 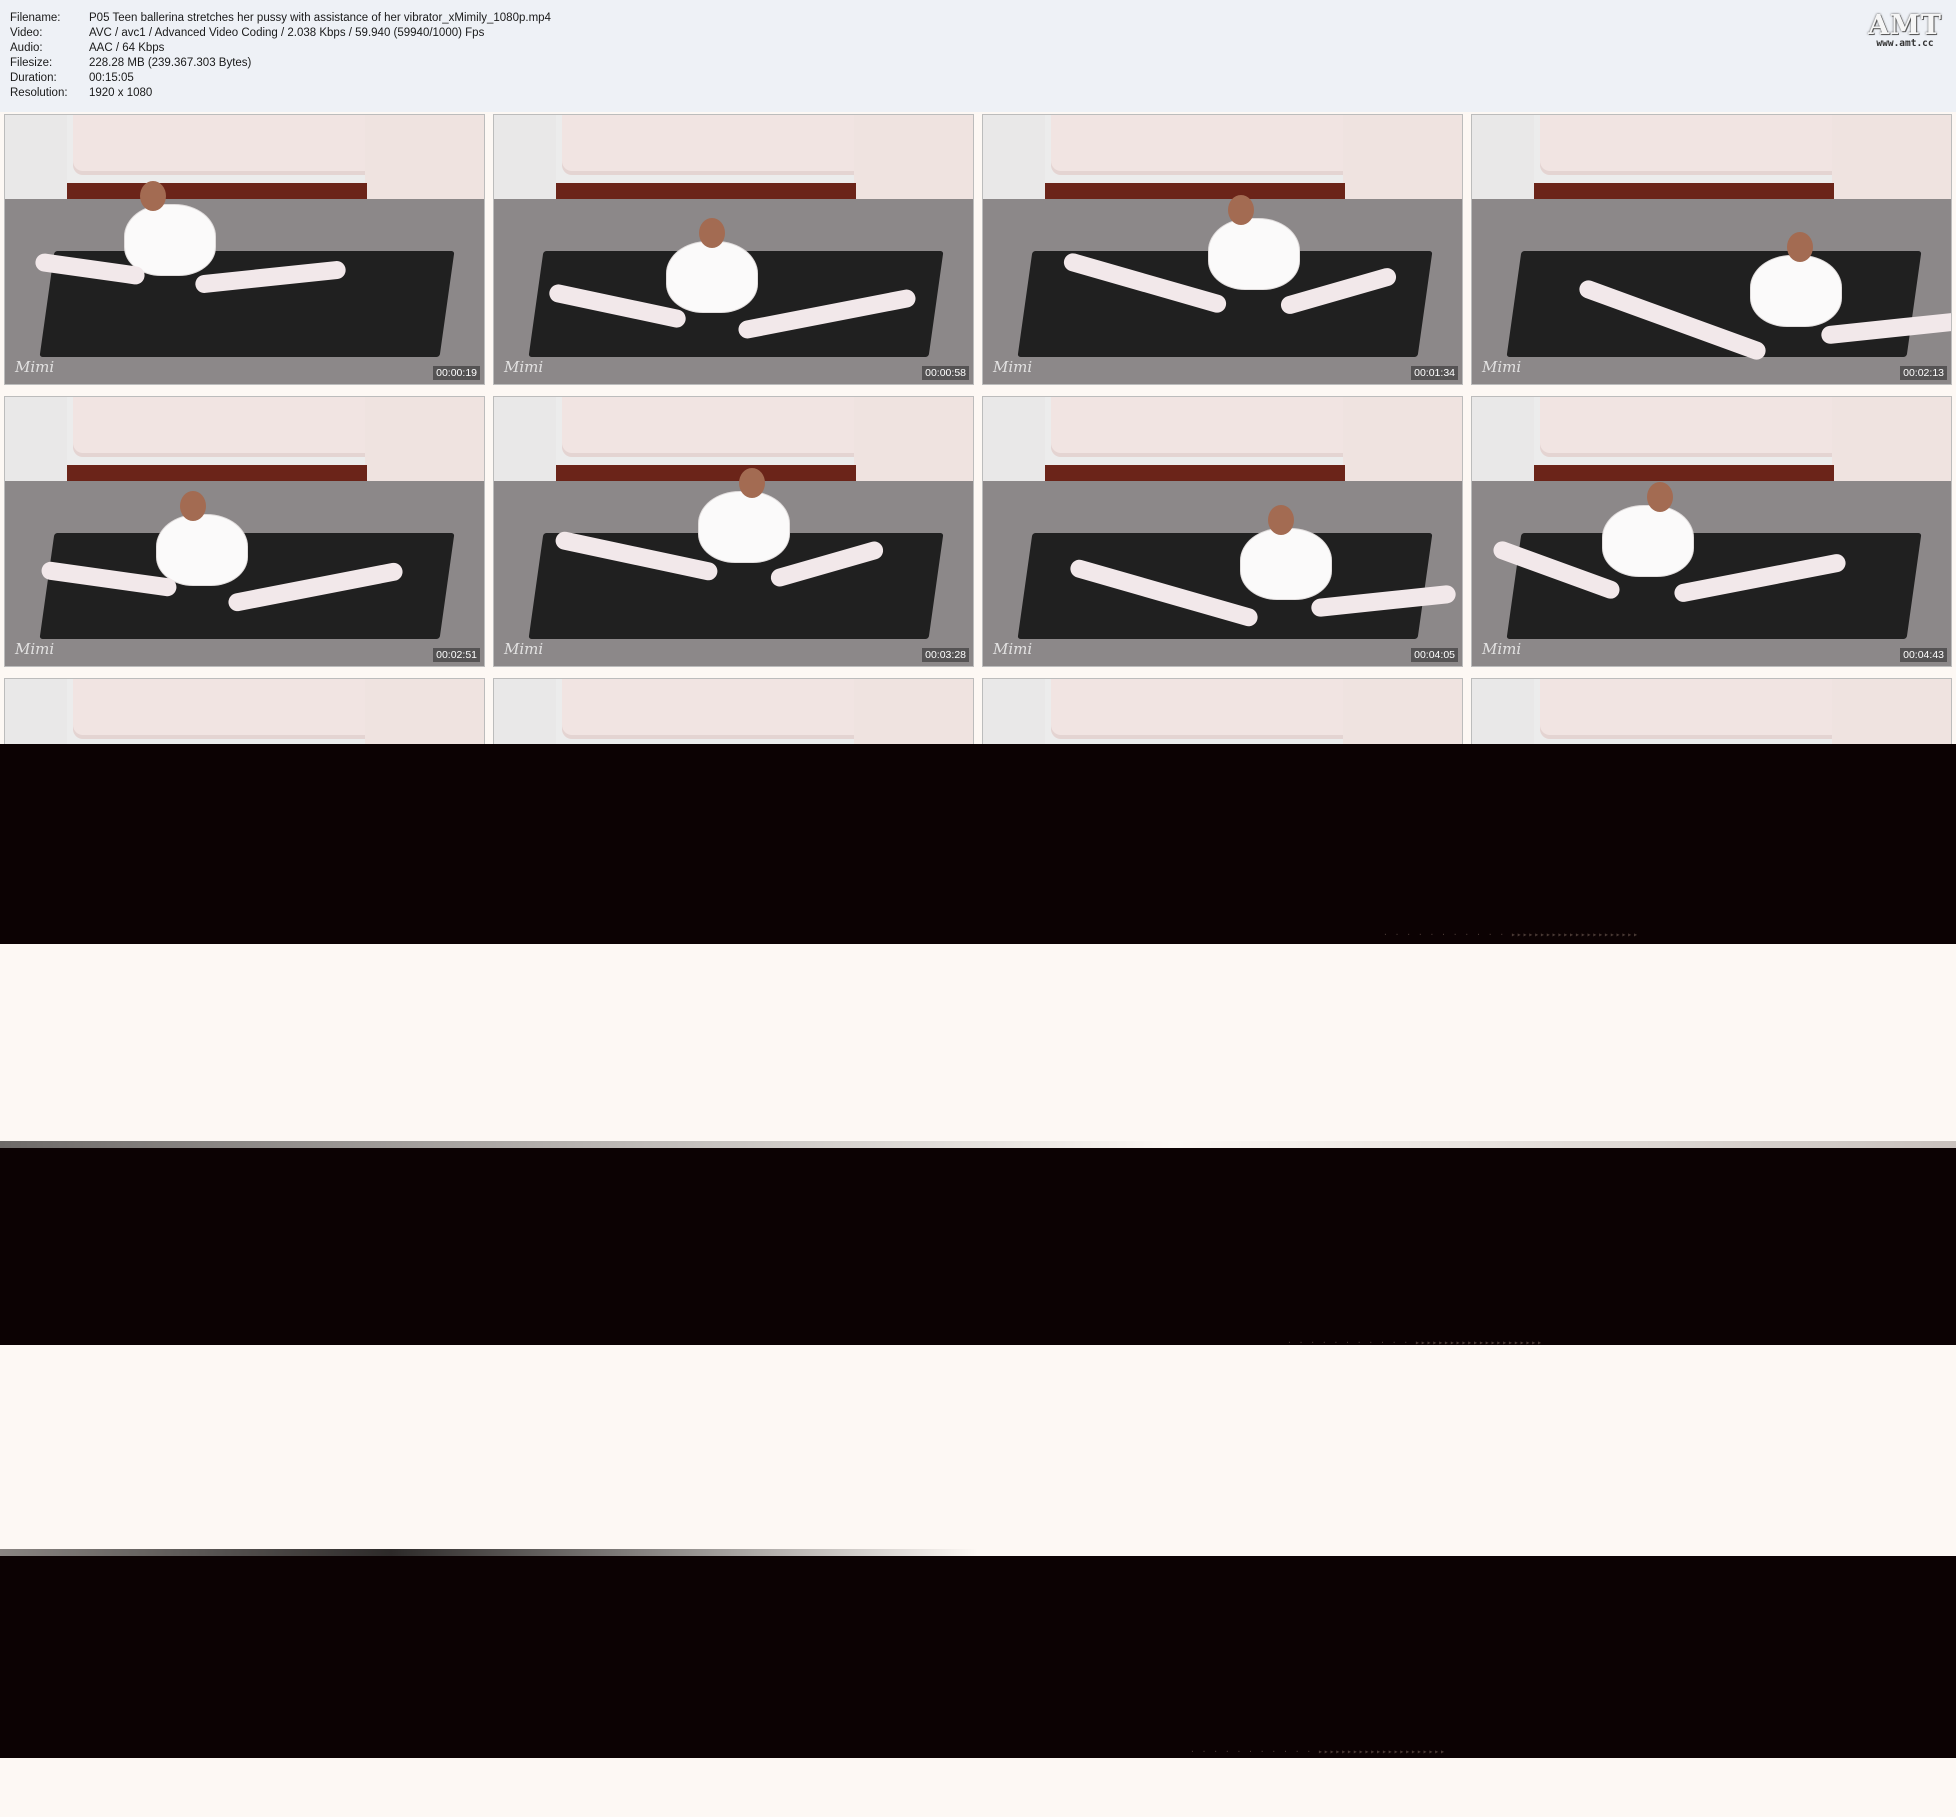 What do you see at coordinates (280, 63) in the screenshot?
I see `meta-row-filesize: Filesize: 228.28 MB (239.367.303 Bytes)` at bounding box center [280, 63].